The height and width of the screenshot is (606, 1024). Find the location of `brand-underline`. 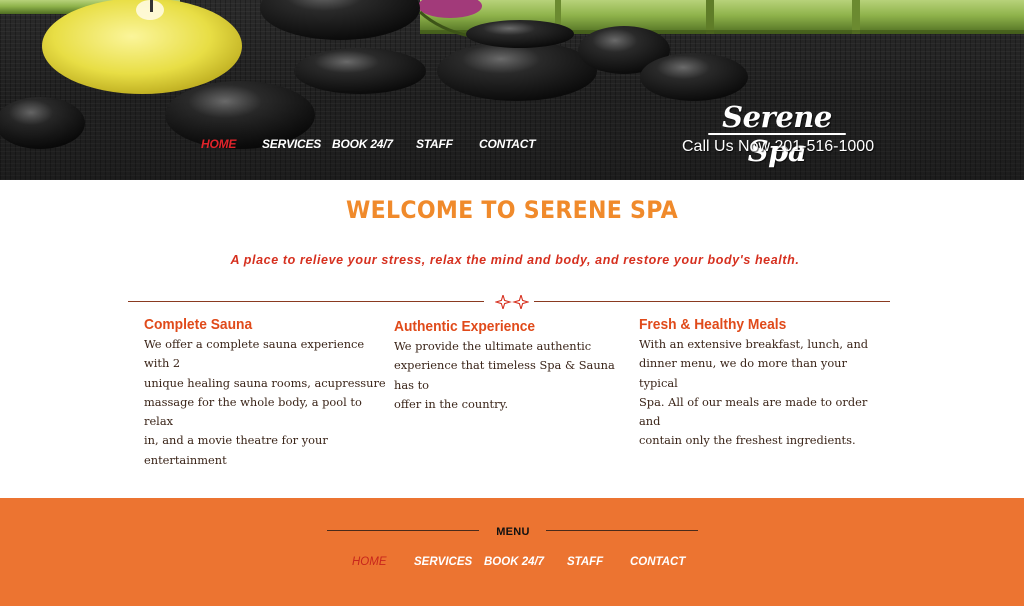

brand-underline is located at coordinates (777, 134).